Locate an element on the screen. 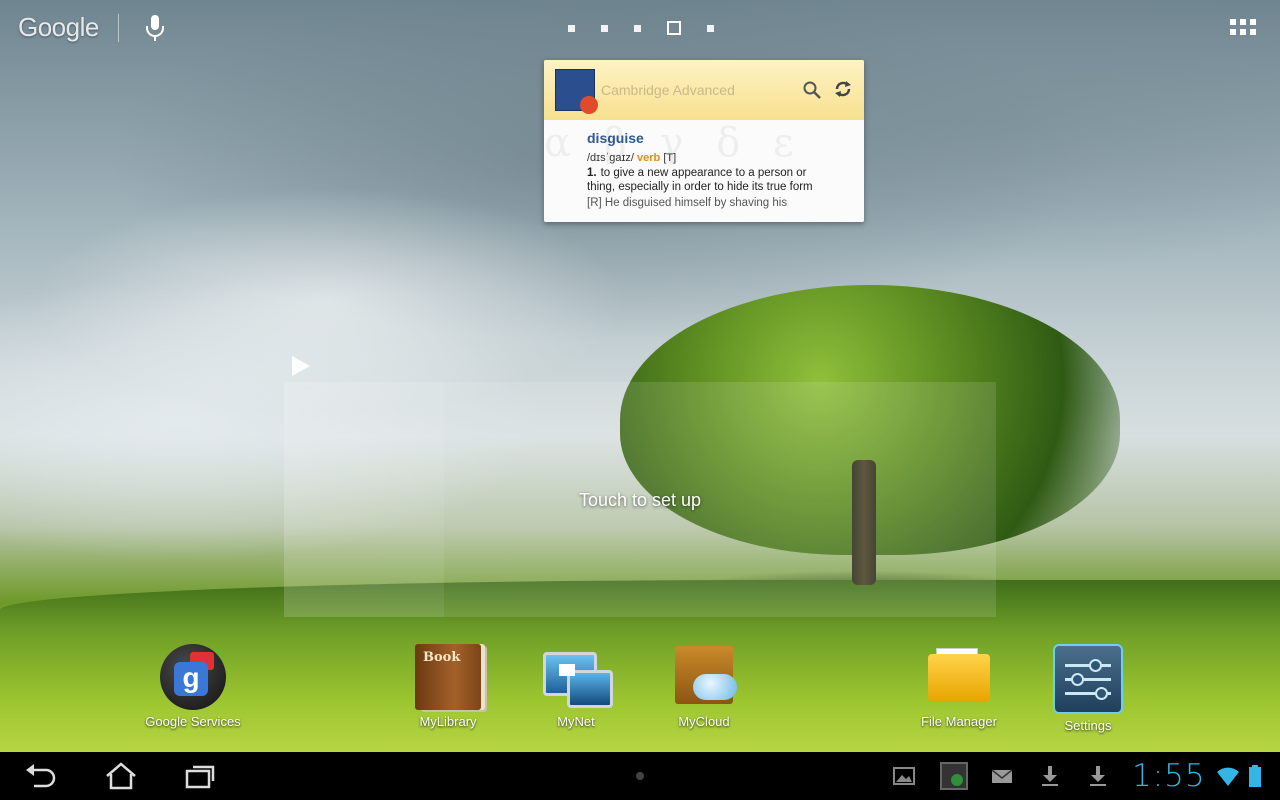  dictionary-title: Cambridge Advanced is located at coordinates (668, 90).